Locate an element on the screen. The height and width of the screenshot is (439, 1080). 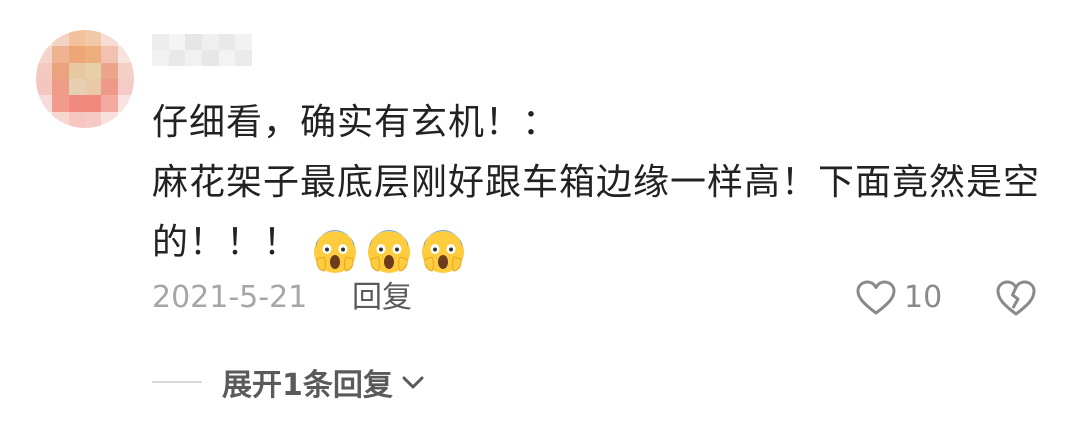
broken-heart-icon is located at coordinates (1016, 298).